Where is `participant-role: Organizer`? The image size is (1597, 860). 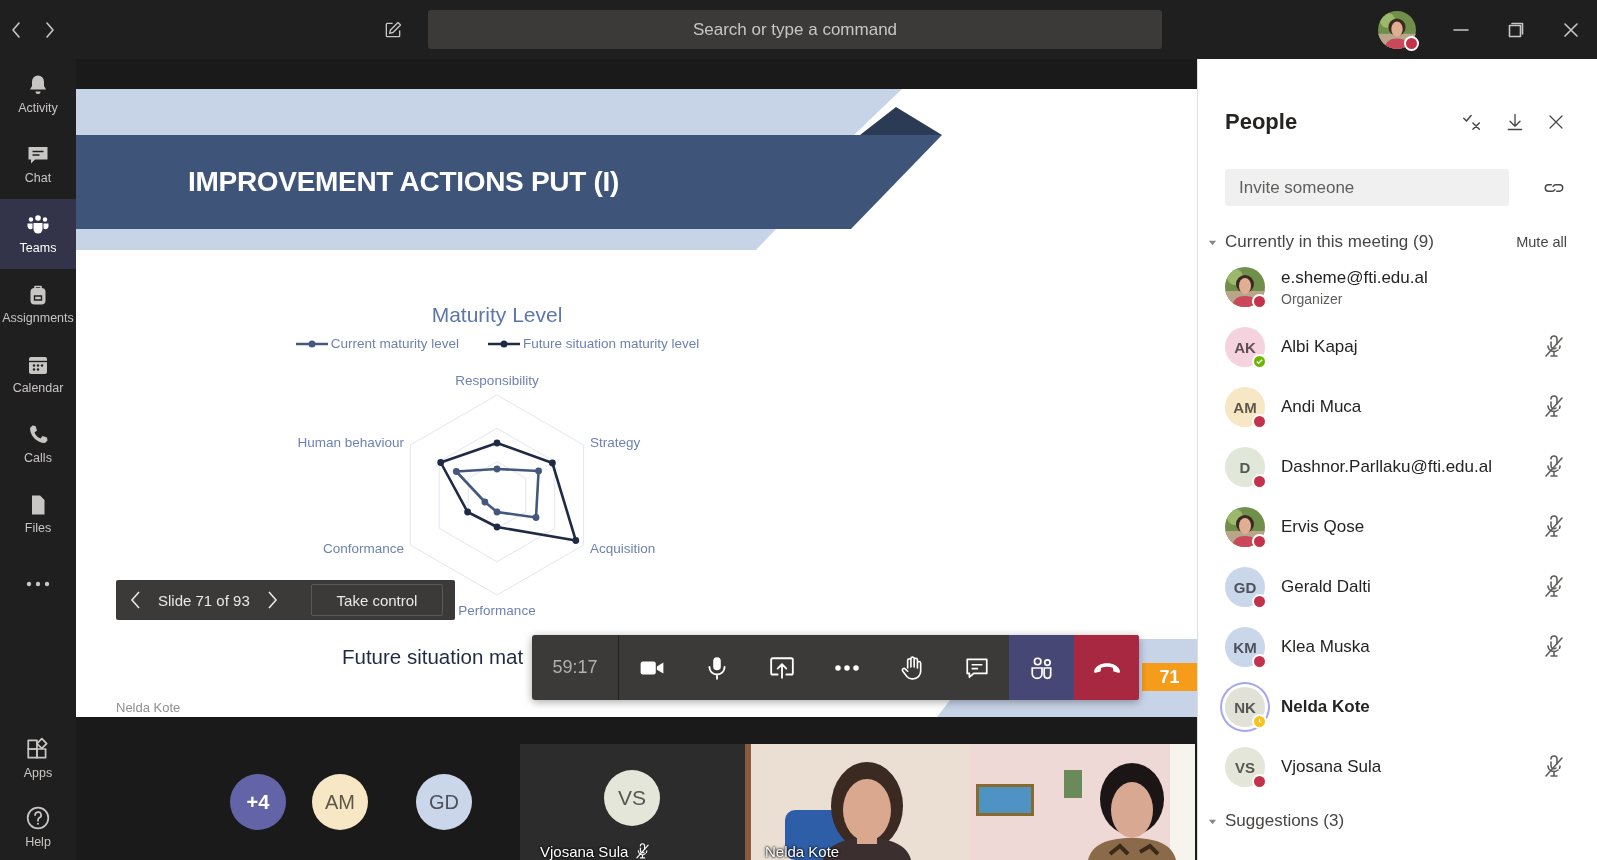
participant-role: Organizer is located at coordinates (1312, 298).